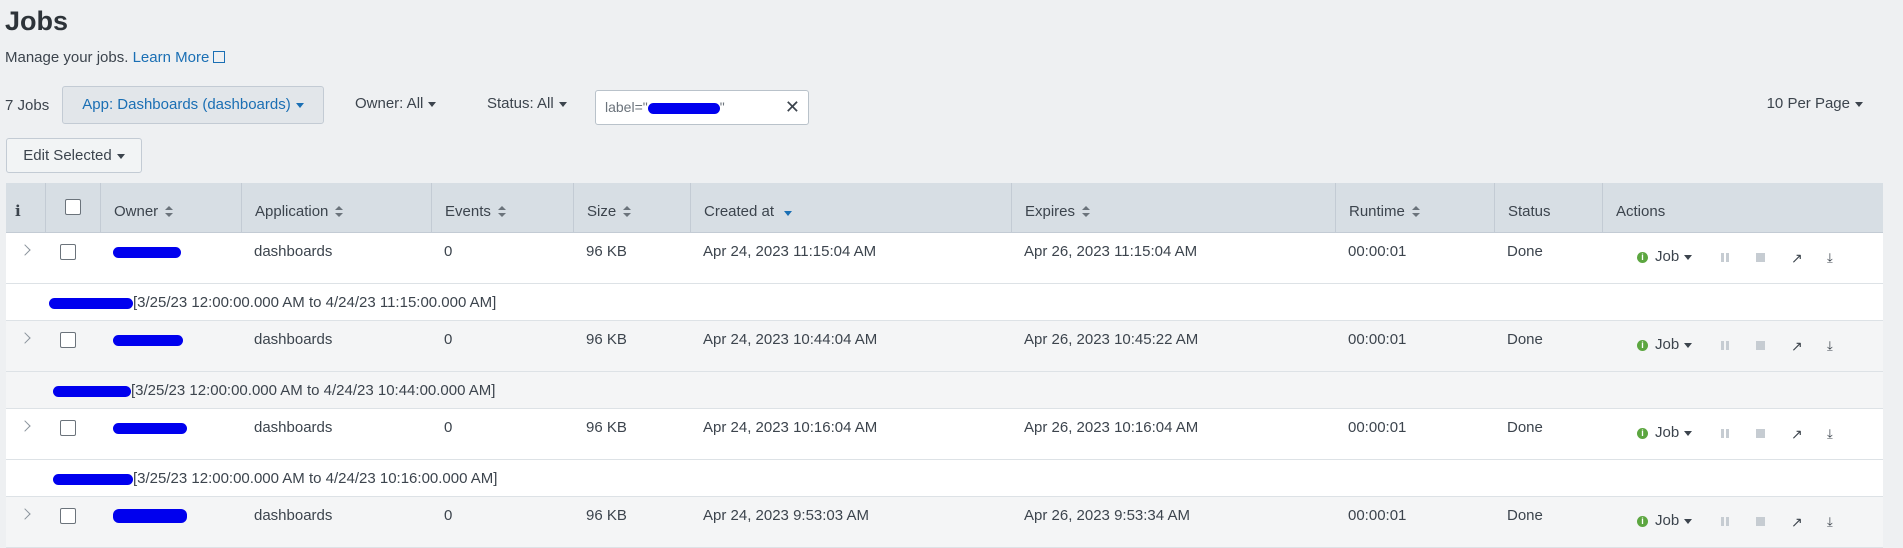 This screenshot has height=548, width=1903. I want to click on per-page-label: 10 Per Page, so click(1808, 103).